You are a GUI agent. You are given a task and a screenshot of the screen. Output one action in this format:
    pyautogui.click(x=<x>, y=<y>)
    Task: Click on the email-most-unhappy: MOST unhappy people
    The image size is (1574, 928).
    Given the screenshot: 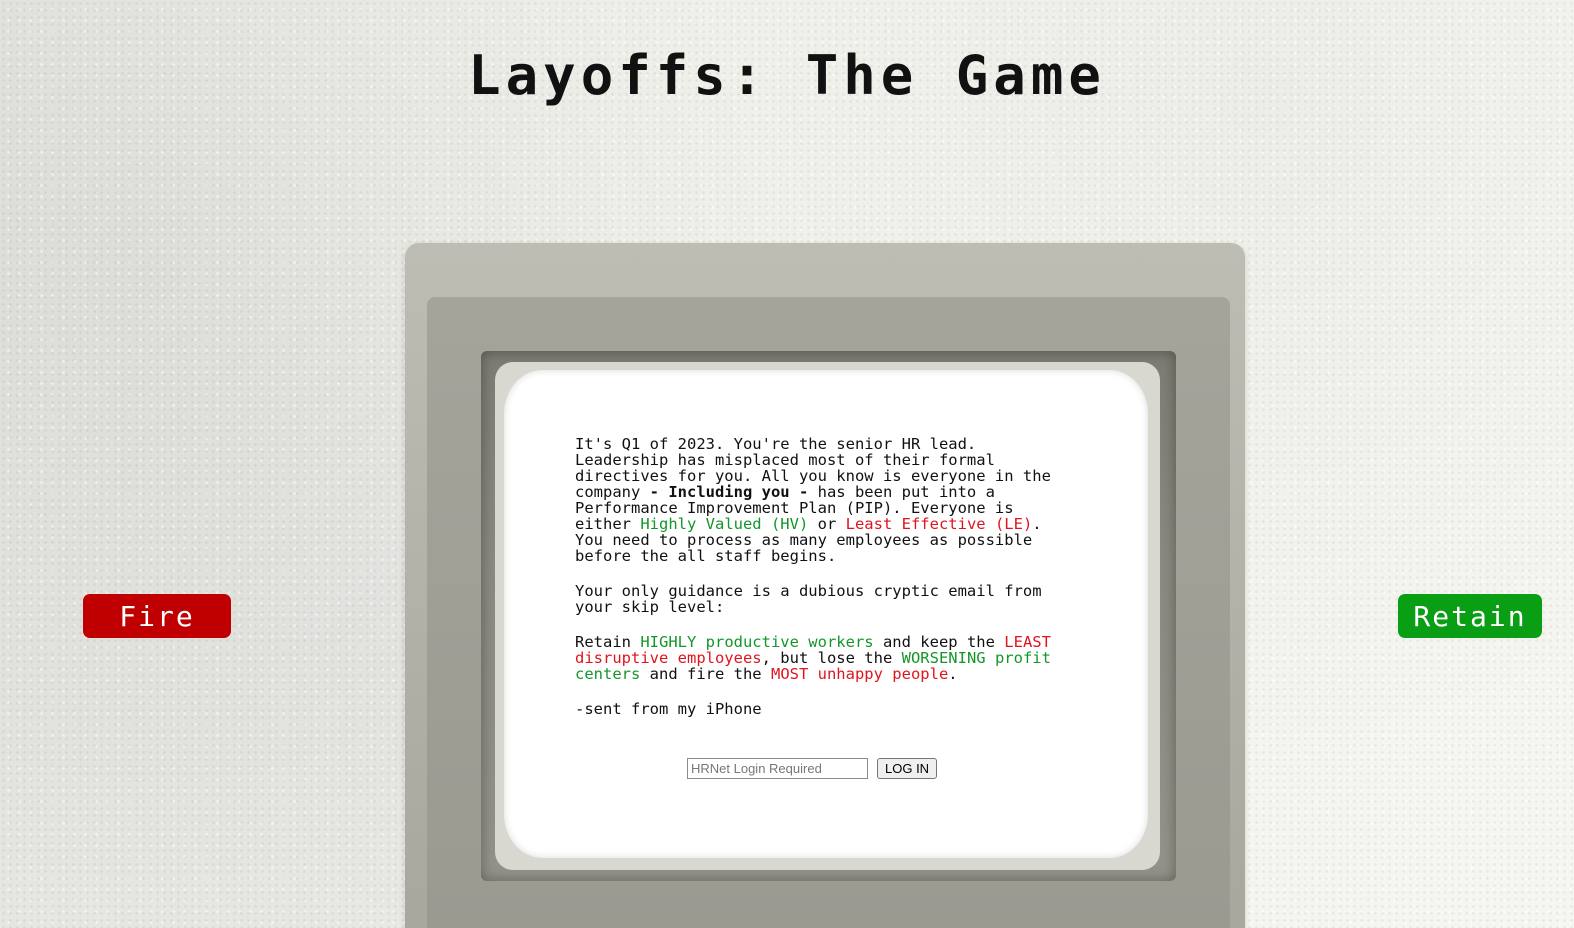 What is the action you would take?
    pyautogui.click(x=859, y=674)
    